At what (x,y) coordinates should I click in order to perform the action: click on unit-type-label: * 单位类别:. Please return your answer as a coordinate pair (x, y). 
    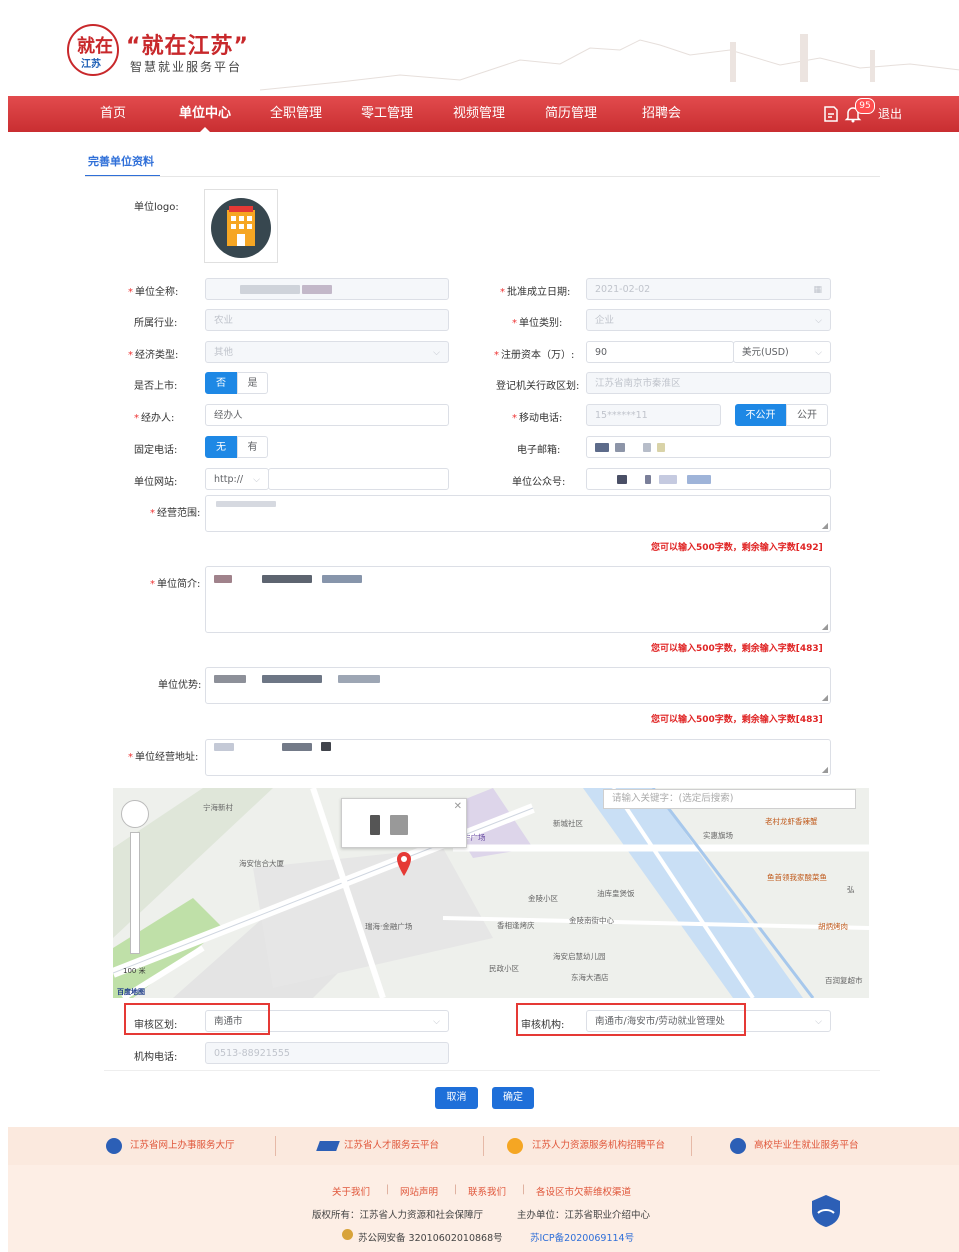
    Looking at the image, I should click on (537, 323).